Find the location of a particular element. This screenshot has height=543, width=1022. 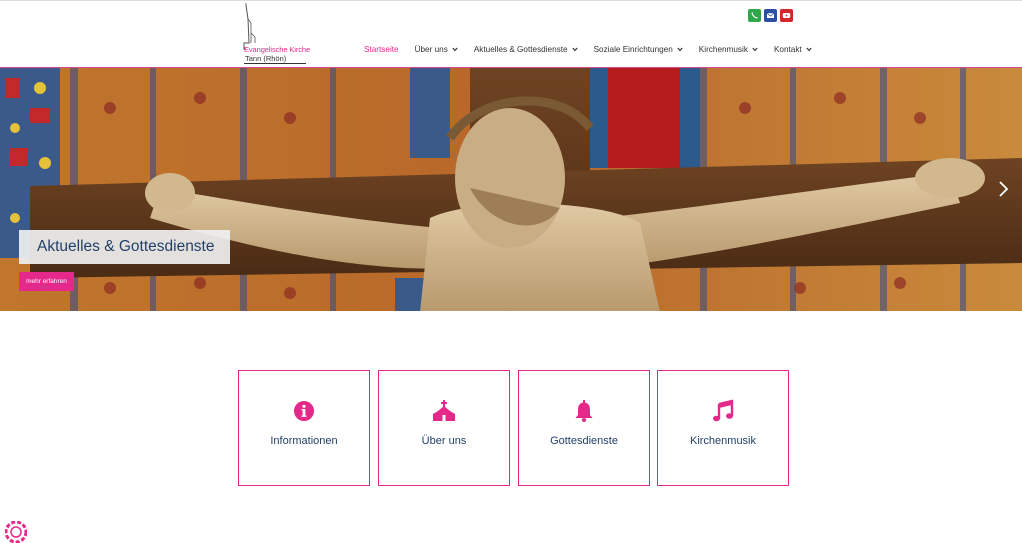

info-icon is located at coordinates (304, 411).